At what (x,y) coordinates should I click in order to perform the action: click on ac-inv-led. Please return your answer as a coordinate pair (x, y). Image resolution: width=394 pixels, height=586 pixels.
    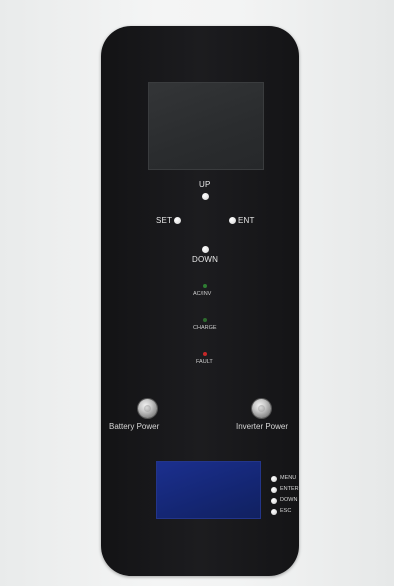
    Looking at the image, I should click on (205, 286).